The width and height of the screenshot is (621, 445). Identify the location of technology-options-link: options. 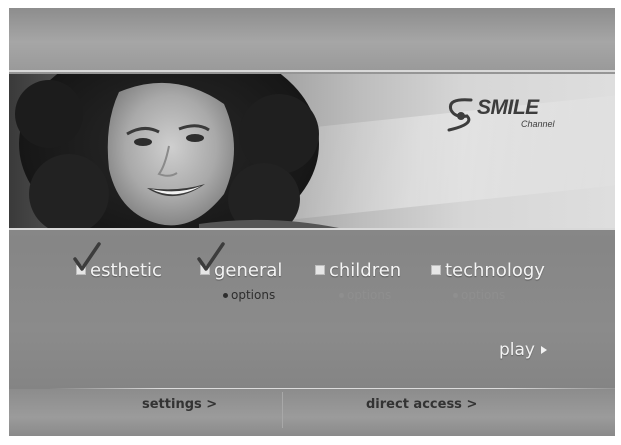
(479, 295).